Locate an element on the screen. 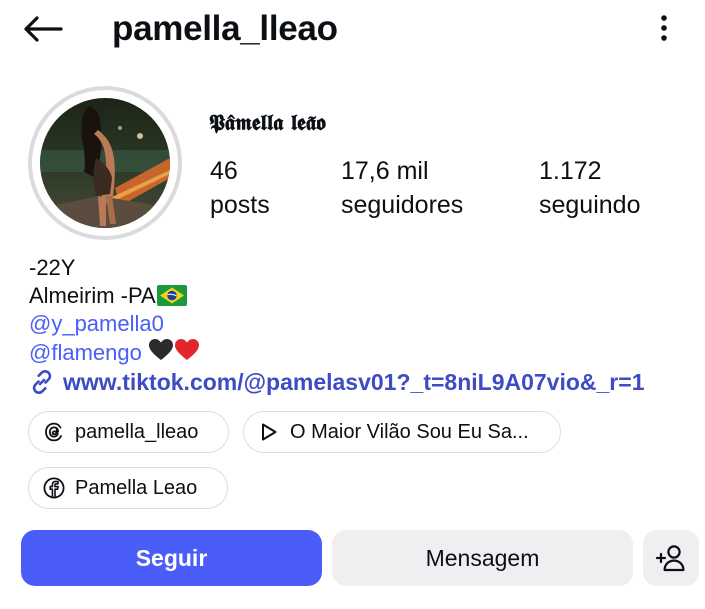 The width and height of the screenshot is (705, 609). message-button: Mensagem is located at coordinates (482, 558).